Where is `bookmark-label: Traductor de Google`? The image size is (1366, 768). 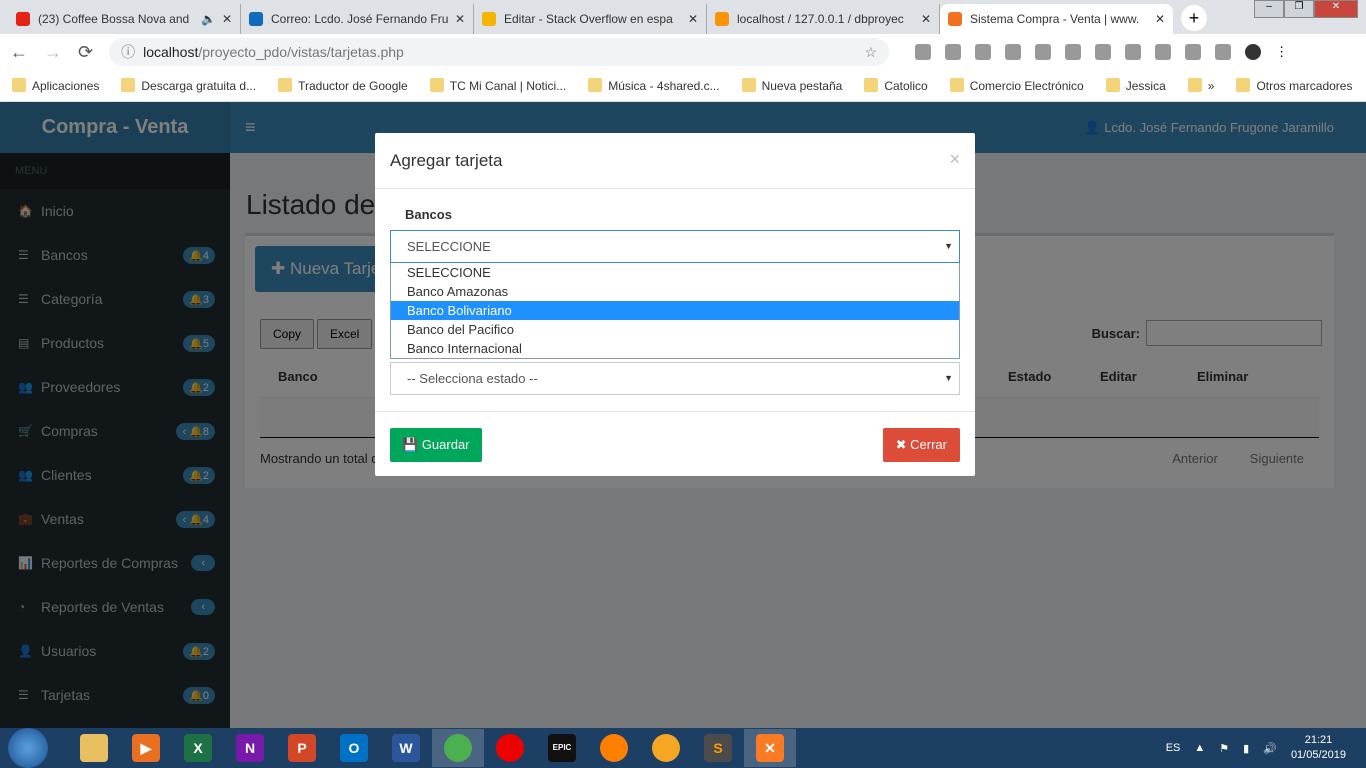
bookmark-label: Traductor de Google is located at coordinates (353, 86).